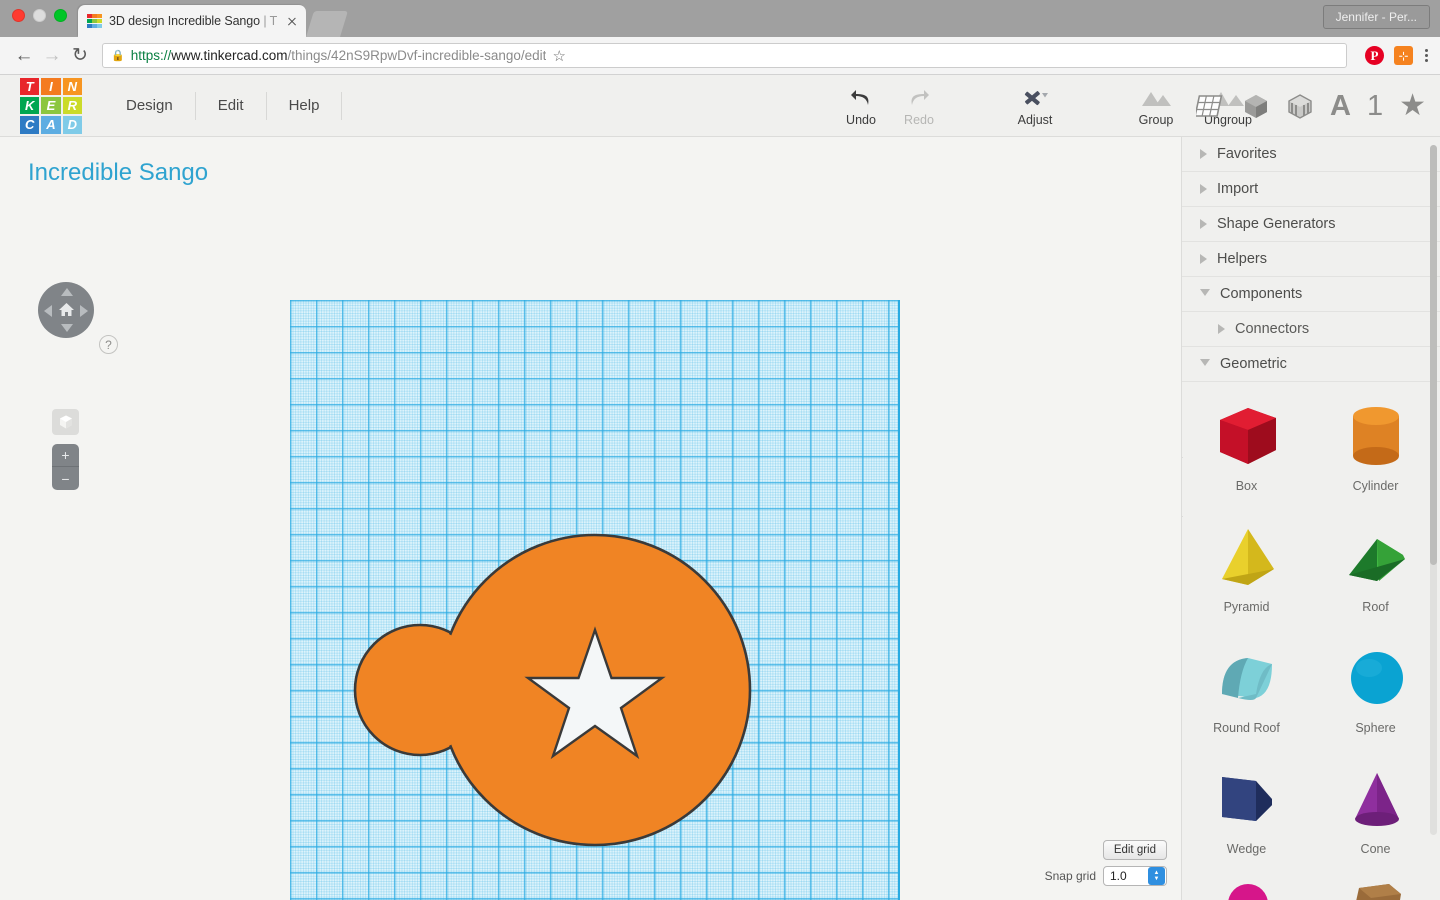  What do you see at coordinates (60, 15) in the screenshot?
I see `maximize-window-button` at bounding box center [60, 15].